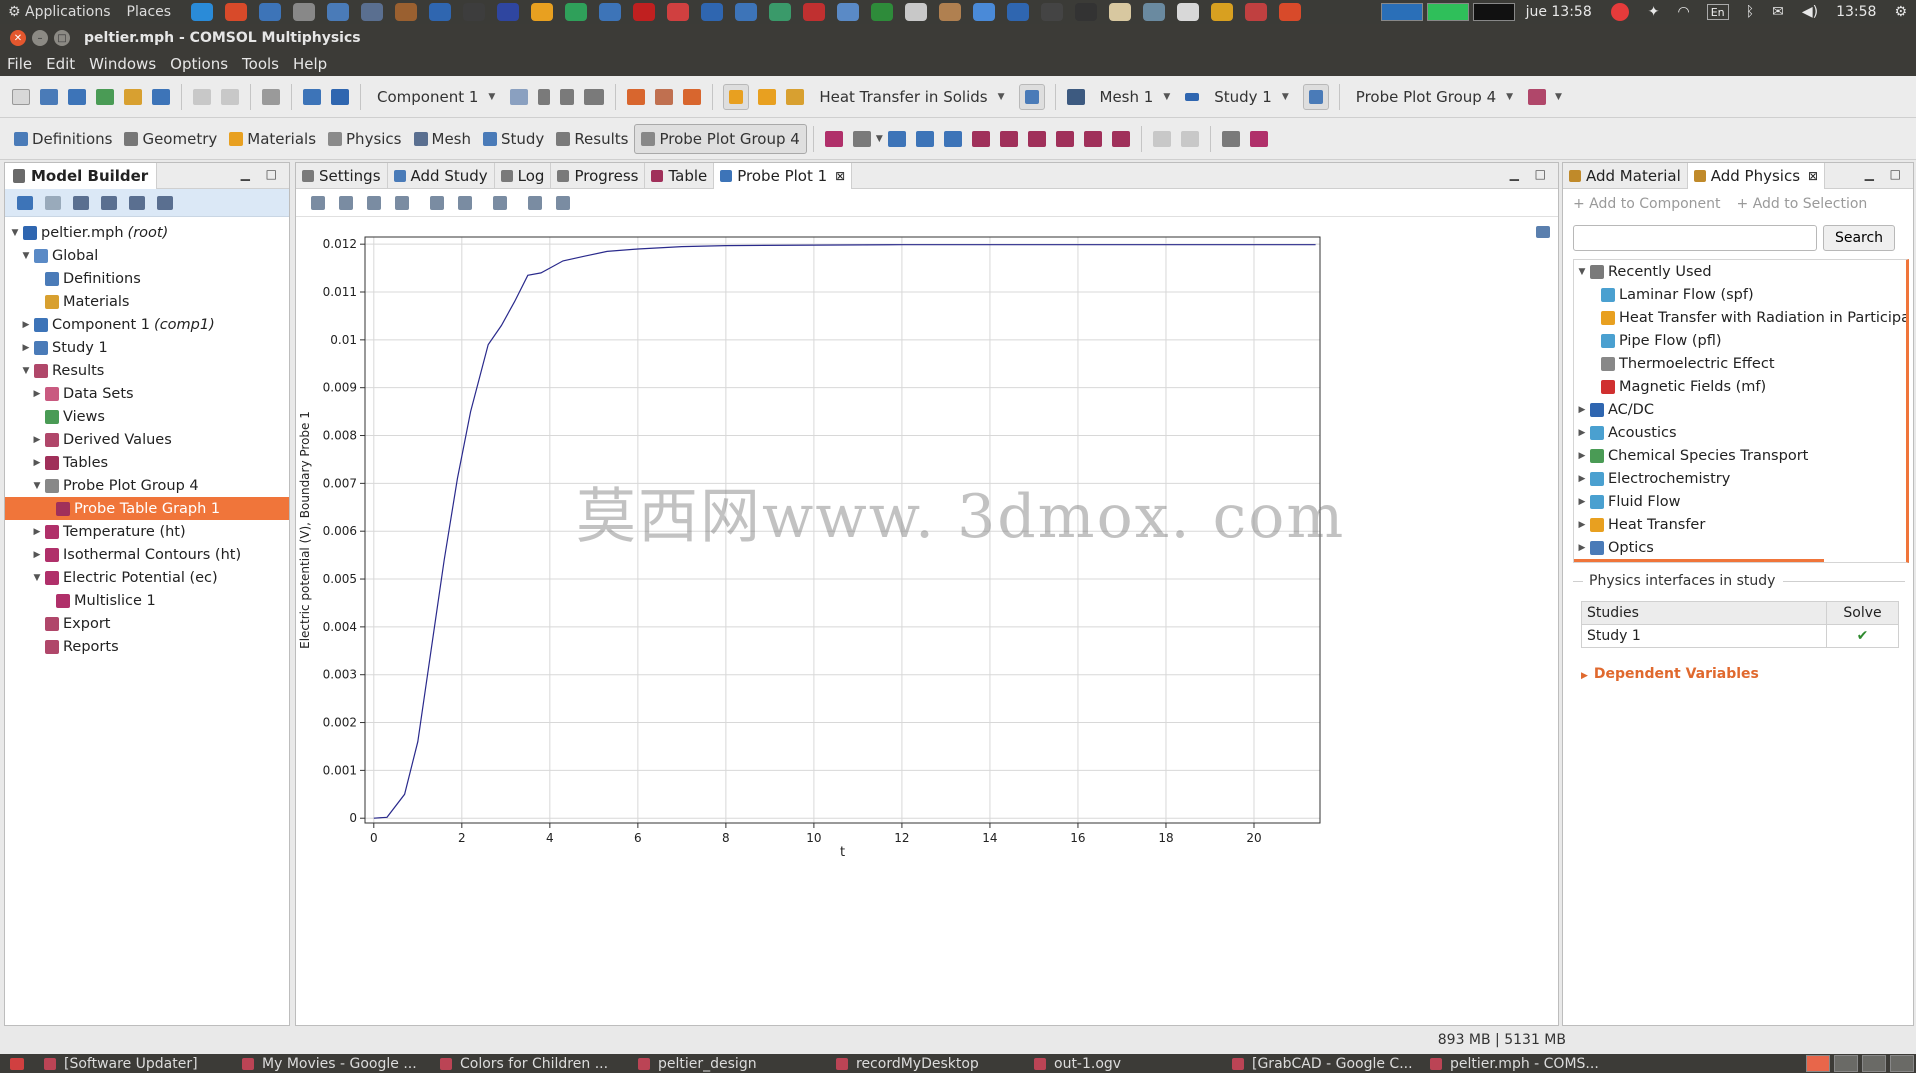 The width and height of the screenshot is (1916, 1073). What do you see at coordinates (916, 12) in the screenshot?
I see `chart-icon` at bounding box center [916, 12].